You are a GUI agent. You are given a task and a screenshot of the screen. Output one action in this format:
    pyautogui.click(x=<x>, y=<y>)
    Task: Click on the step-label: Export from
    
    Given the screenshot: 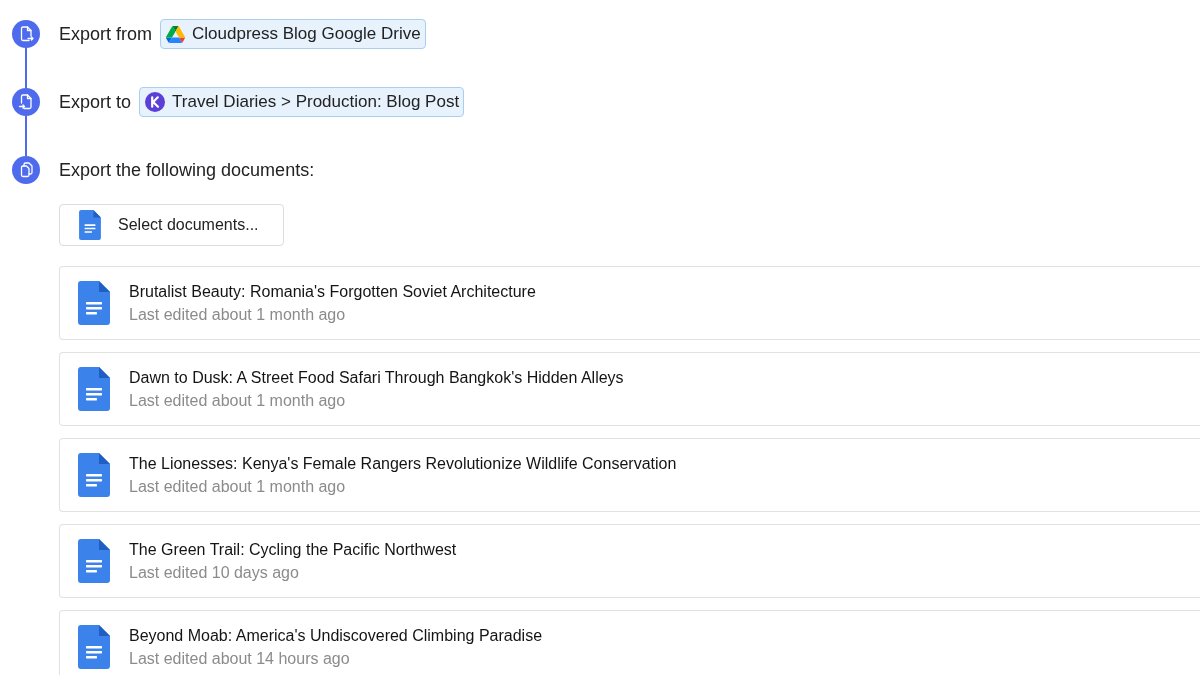 What is the action you would take?
    pyautogui.click(x=106, y=34)
    